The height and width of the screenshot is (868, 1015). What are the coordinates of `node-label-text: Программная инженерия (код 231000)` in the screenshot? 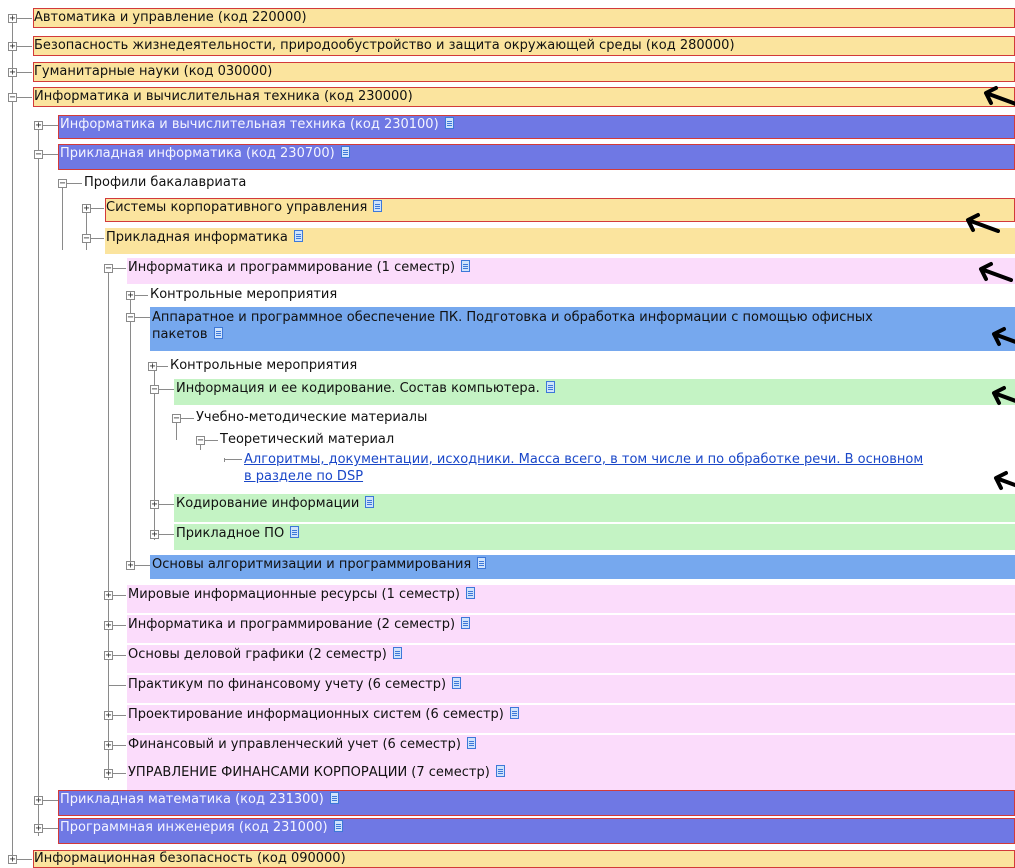 It's located at (194, 827).